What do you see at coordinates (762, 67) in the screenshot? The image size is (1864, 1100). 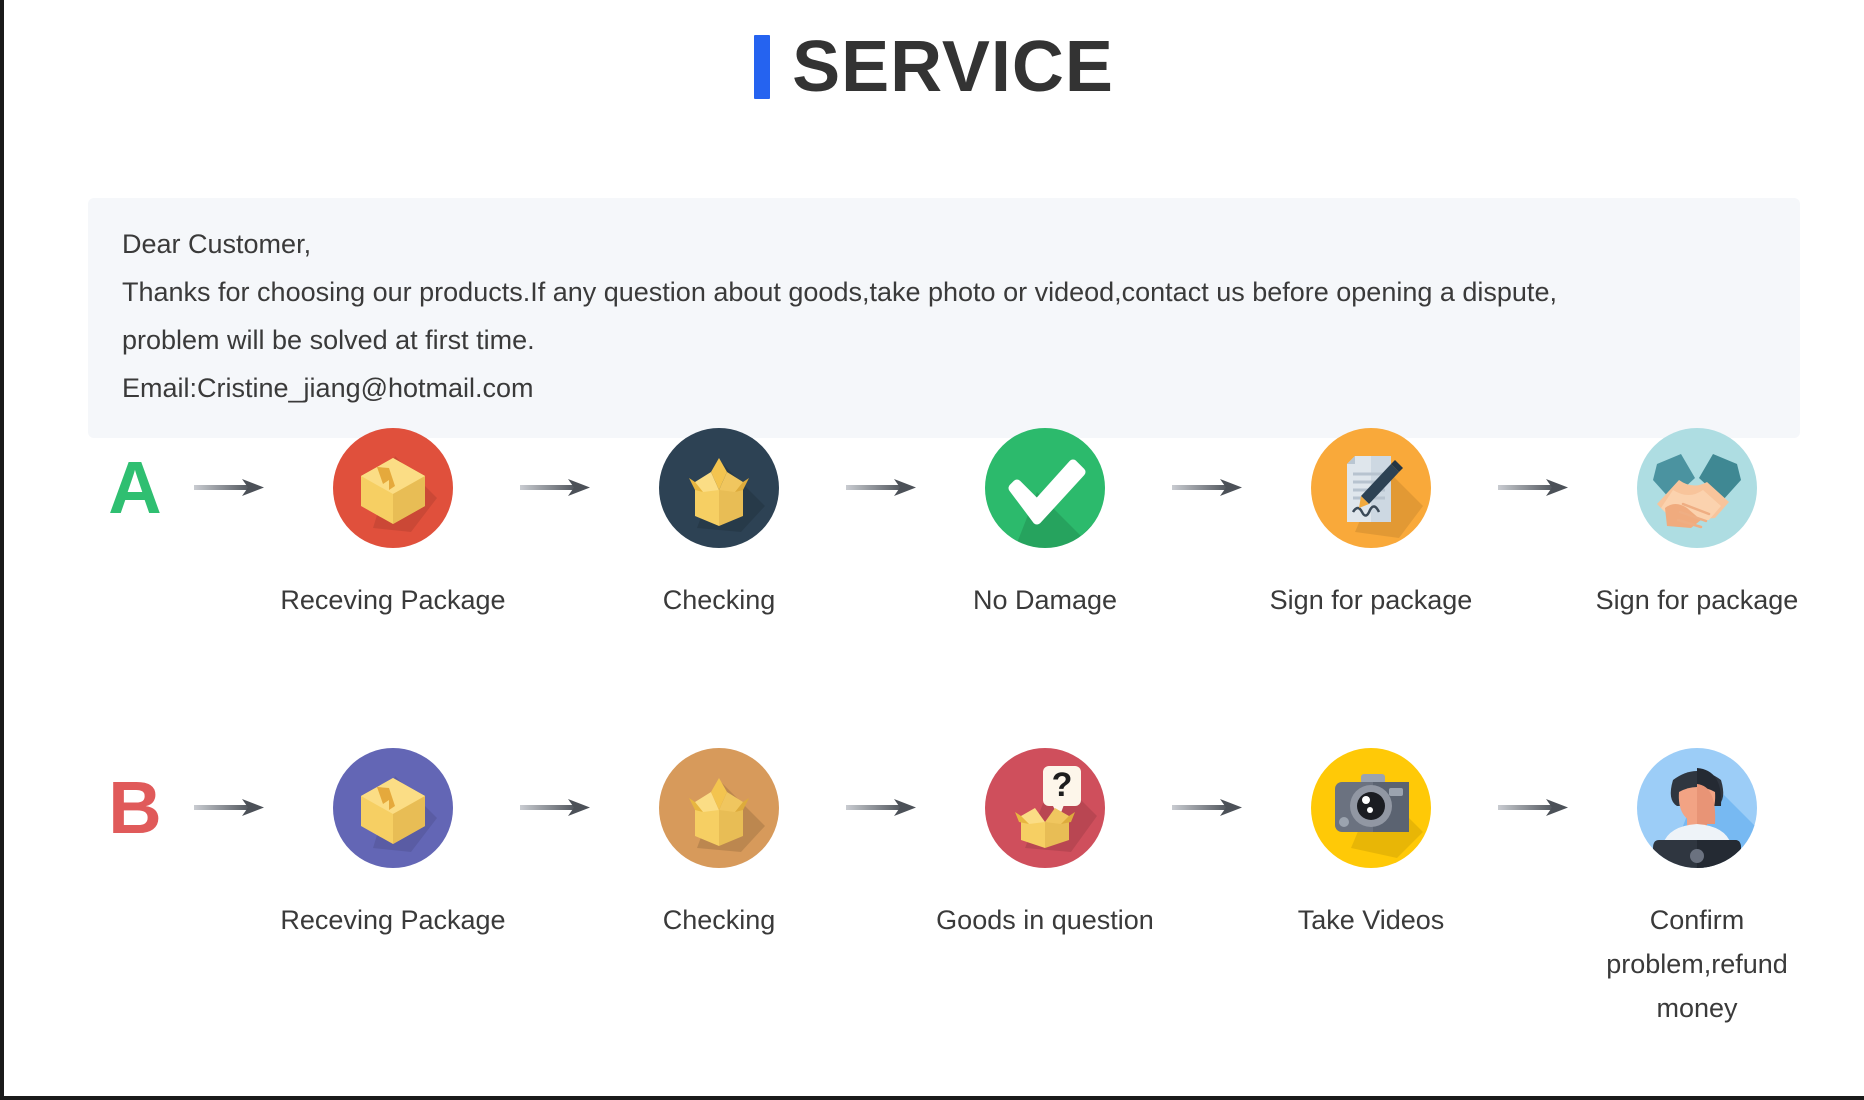 I see `title-accent-bar` at bounding box center [762, 67].